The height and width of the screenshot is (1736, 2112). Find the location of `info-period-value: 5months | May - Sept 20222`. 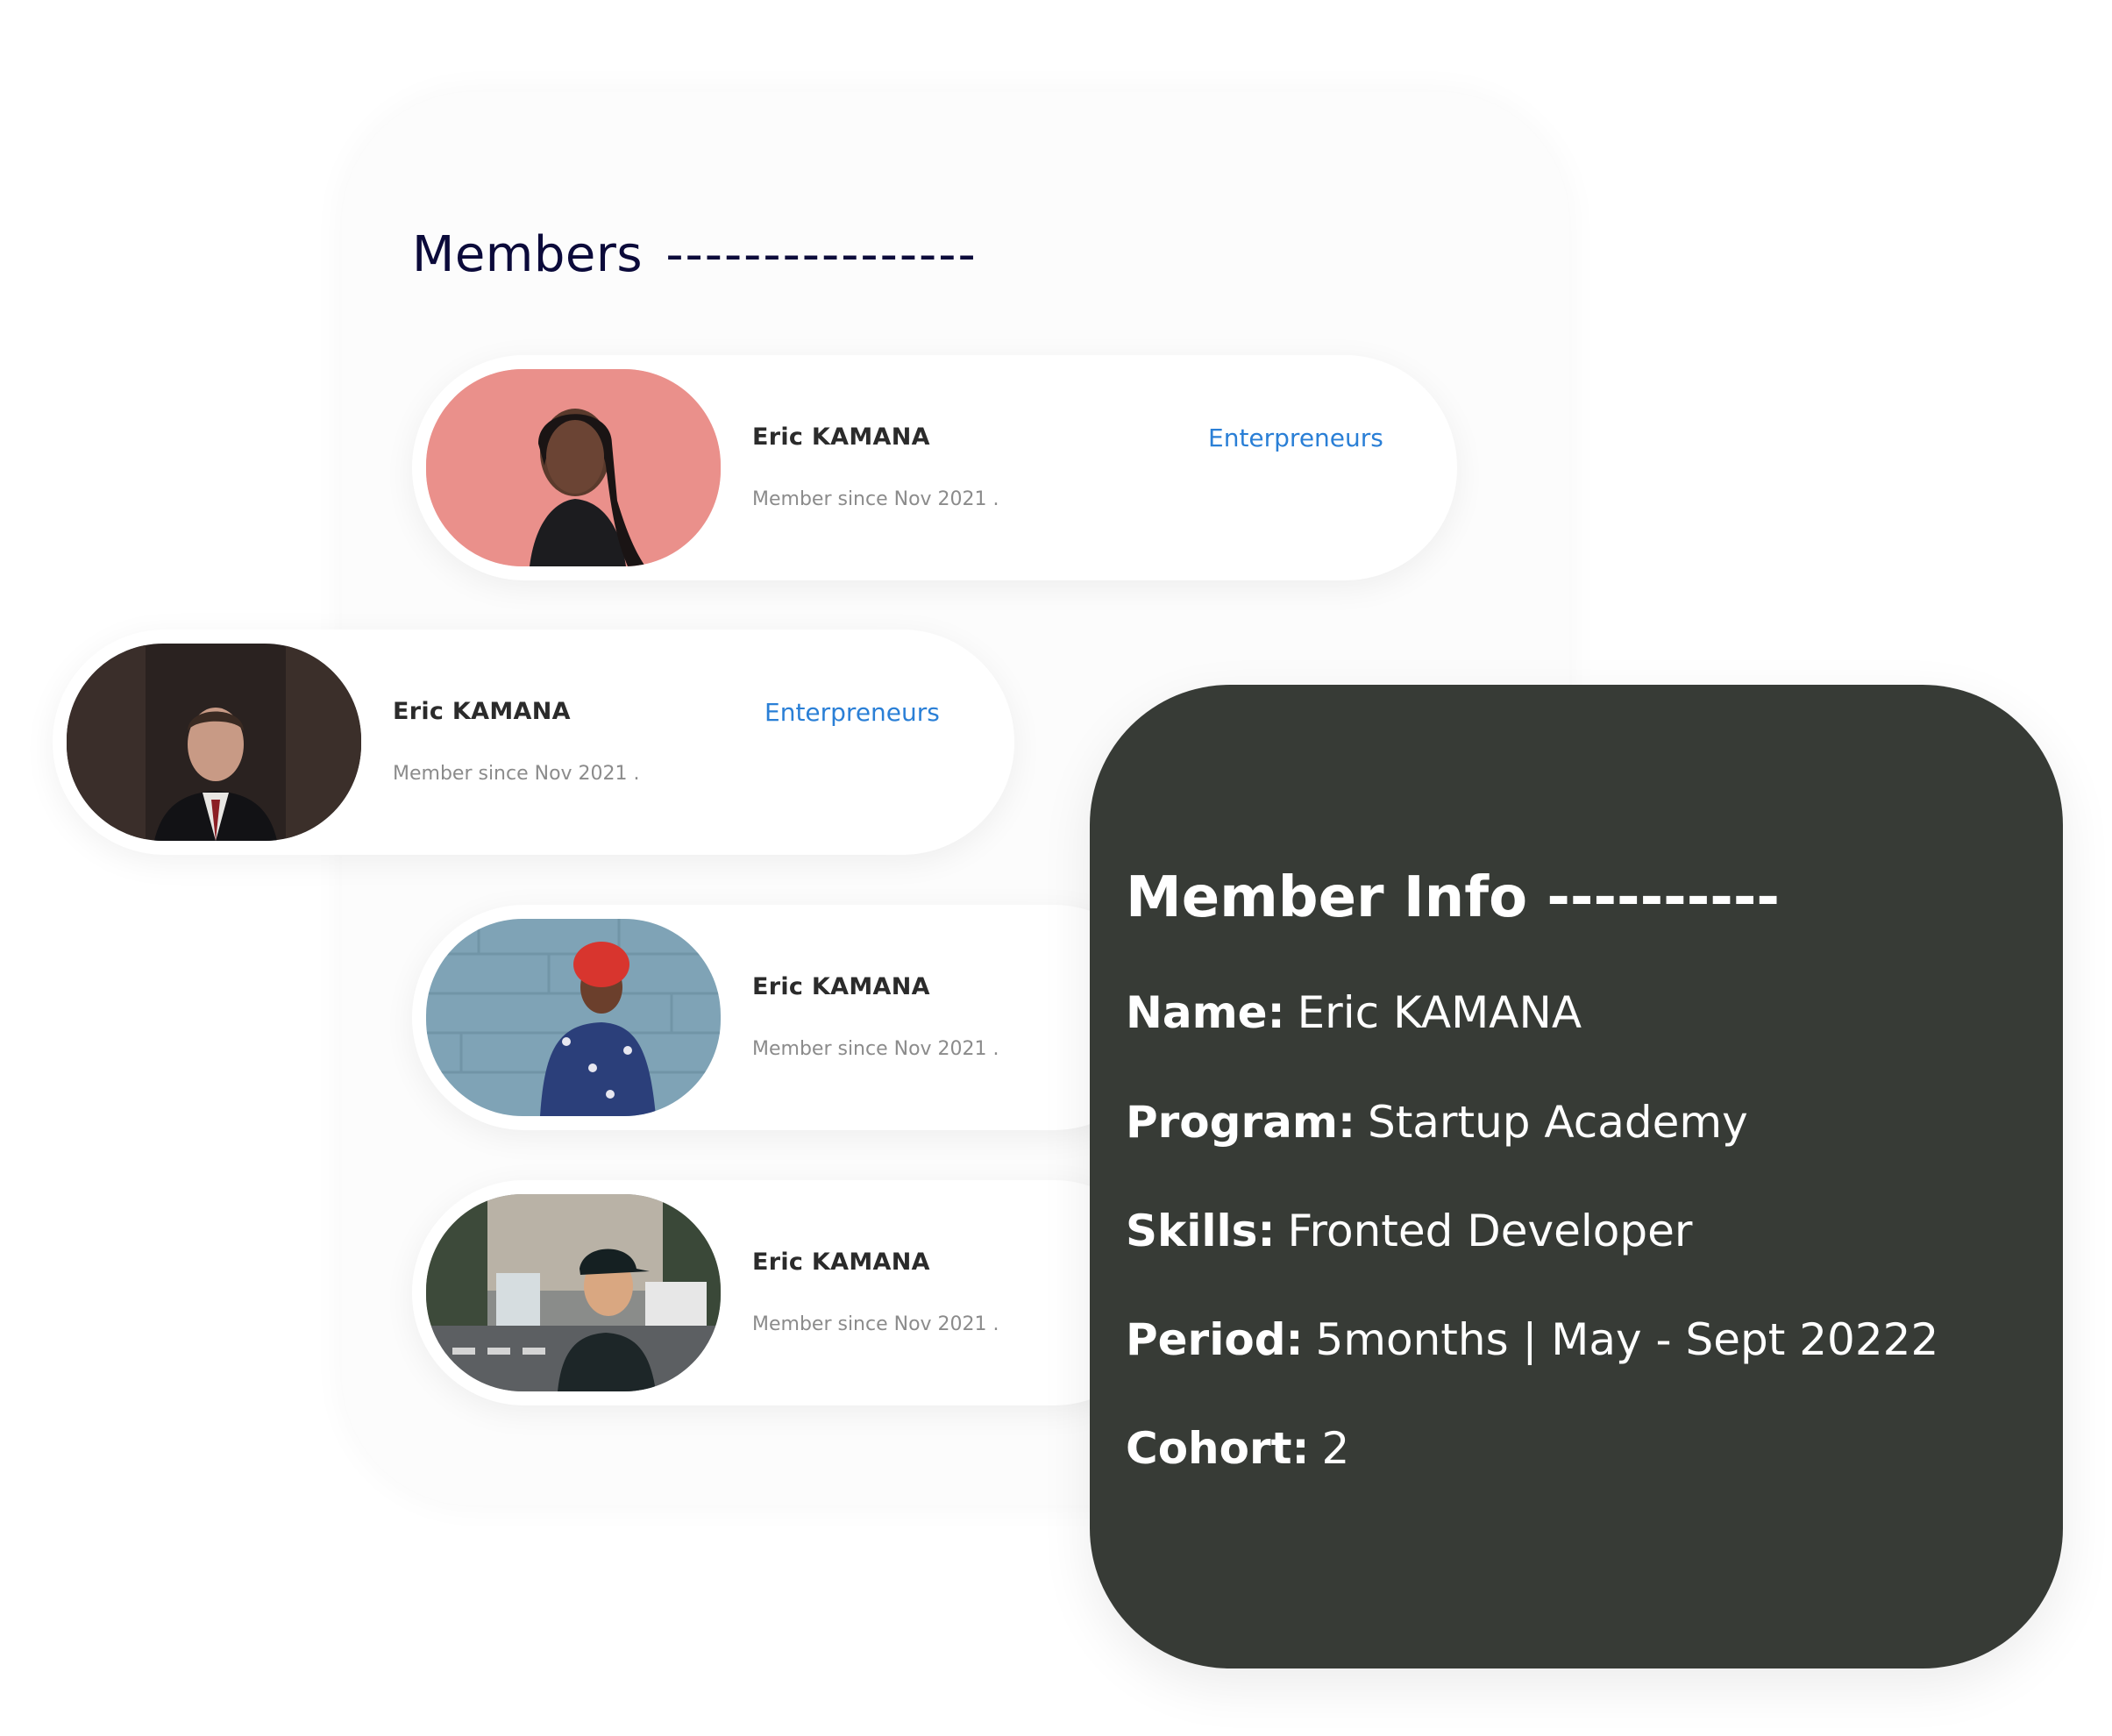

info-period-value: 5months | May - Sept 20222 is located at coordinates (1627, 1339).